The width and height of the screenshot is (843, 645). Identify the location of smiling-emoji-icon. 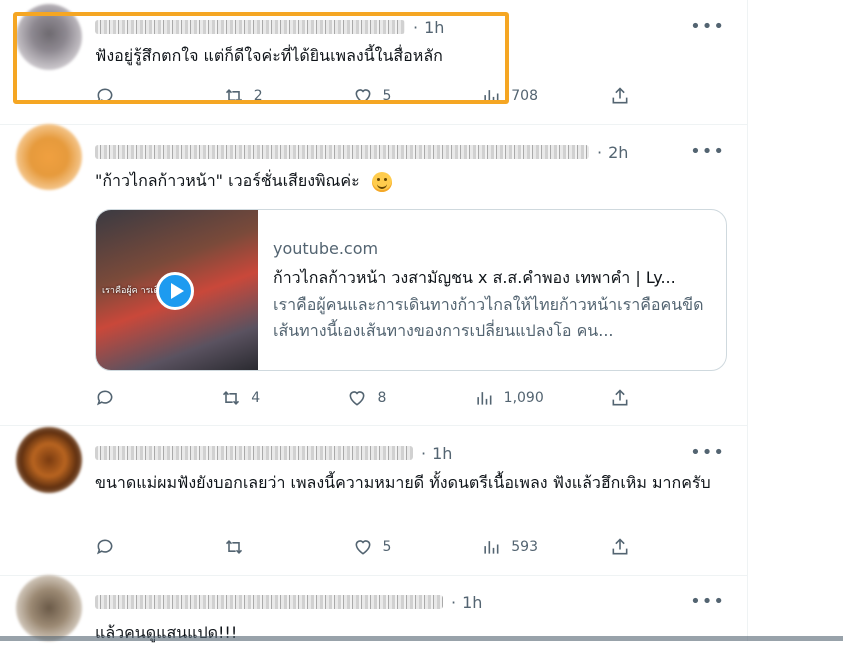
(381, 181).